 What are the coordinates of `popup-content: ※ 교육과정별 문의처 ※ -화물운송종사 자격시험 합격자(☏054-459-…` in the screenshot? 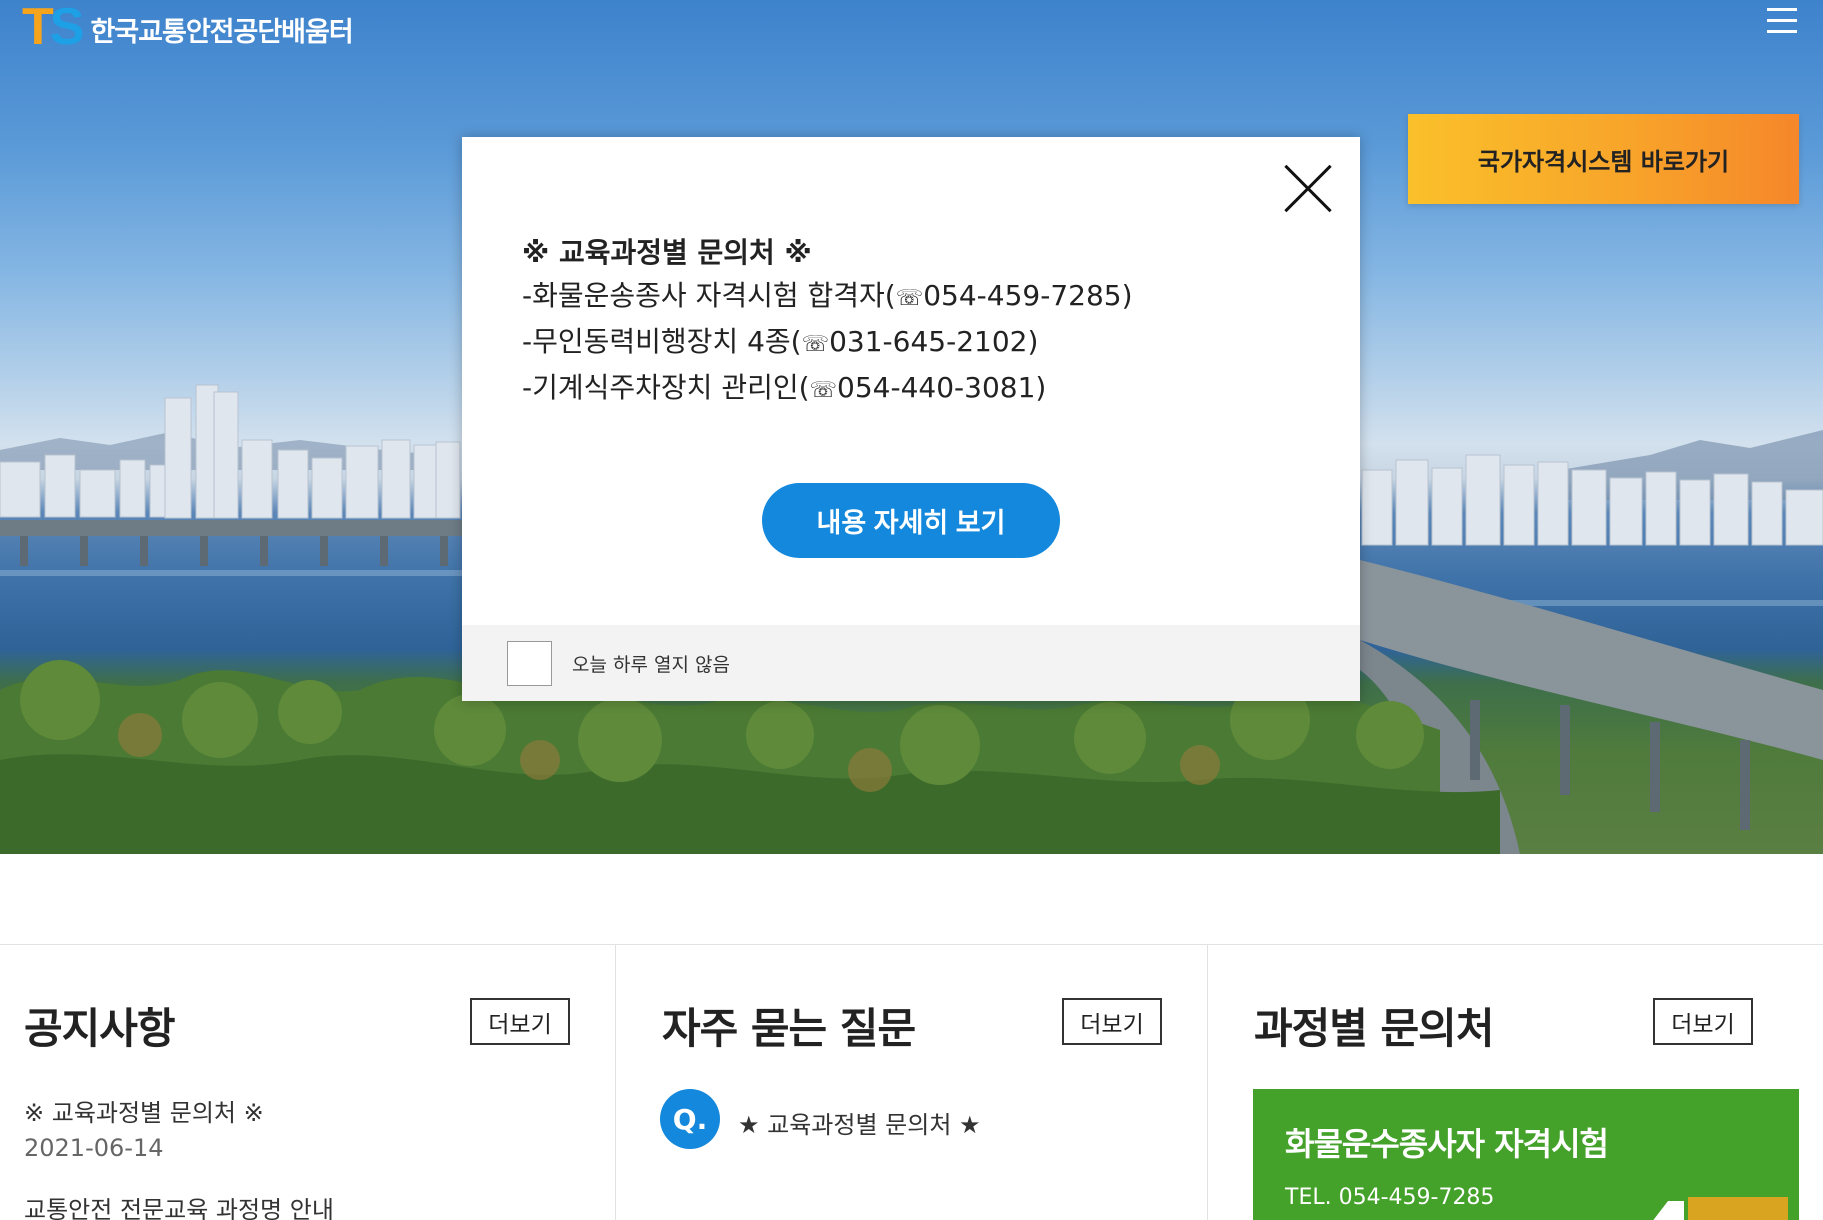 It's located at (827, 321).